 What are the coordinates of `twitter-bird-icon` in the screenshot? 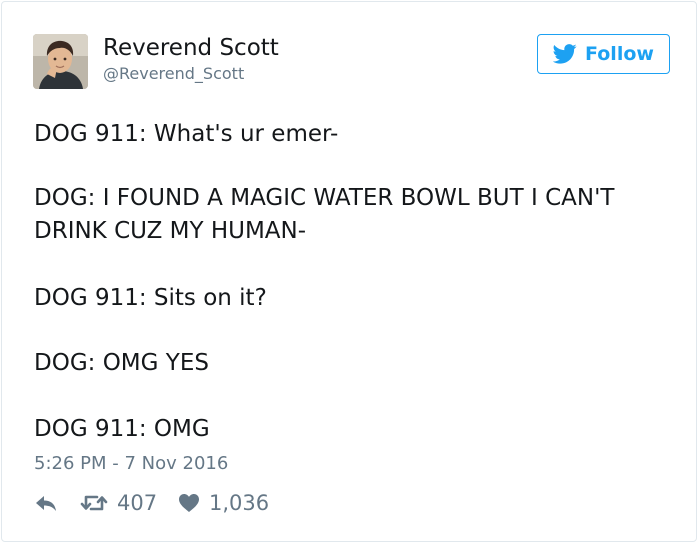 It's located at (565, 54).